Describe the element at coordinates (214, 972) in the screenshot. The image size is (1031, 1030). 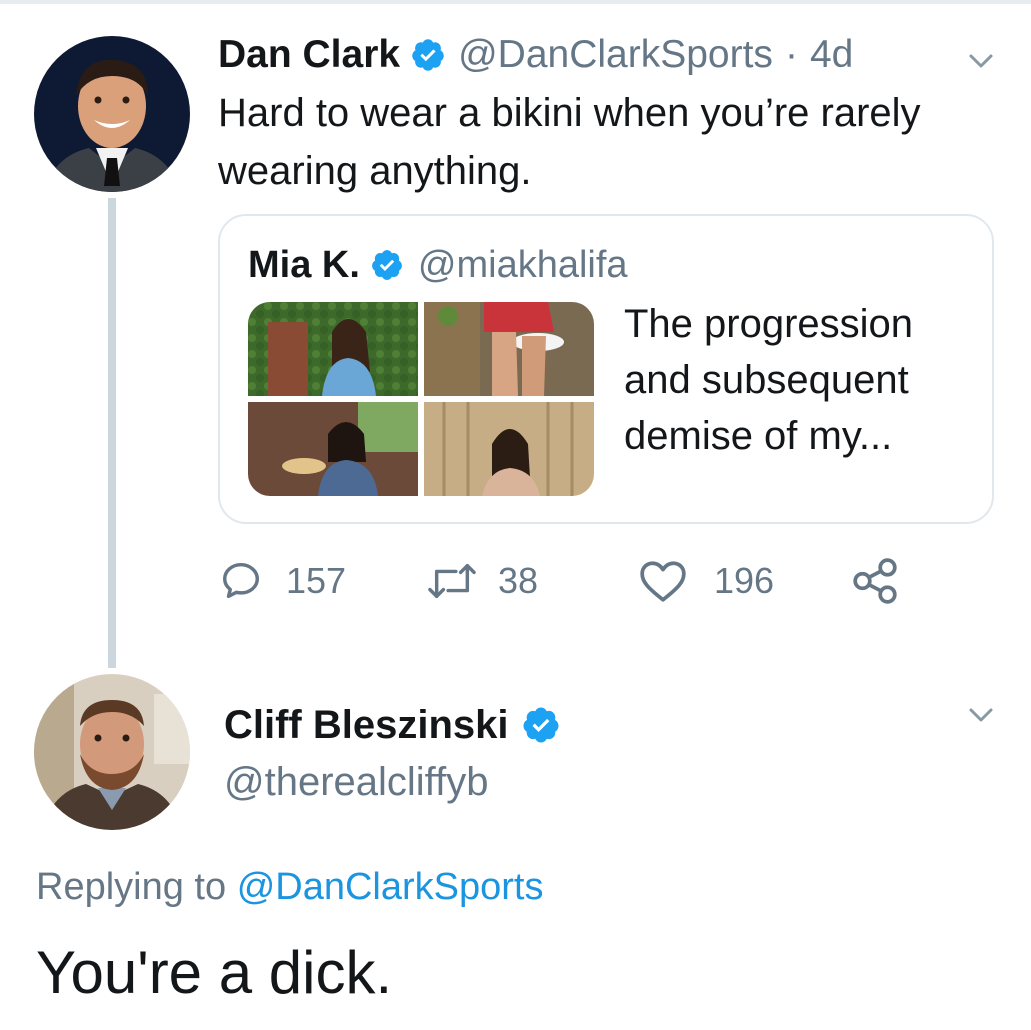
I see `reply-tweet-text: You're a dick.` at that location.